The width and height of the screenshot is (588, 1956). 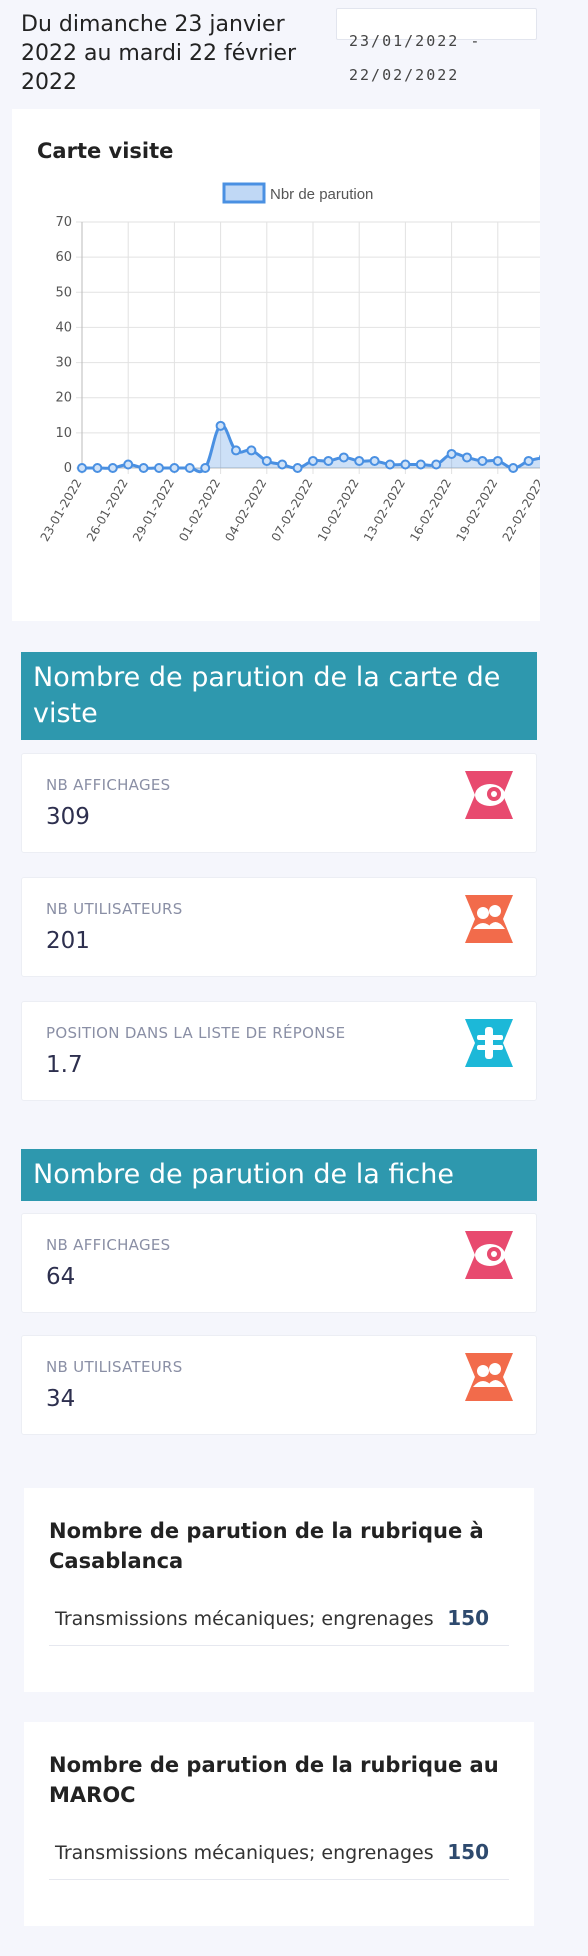 What do you see at coordinates (63, 292) in the screenshot?
I see `y-tick-label: 50` at bounding box center [63, 292].